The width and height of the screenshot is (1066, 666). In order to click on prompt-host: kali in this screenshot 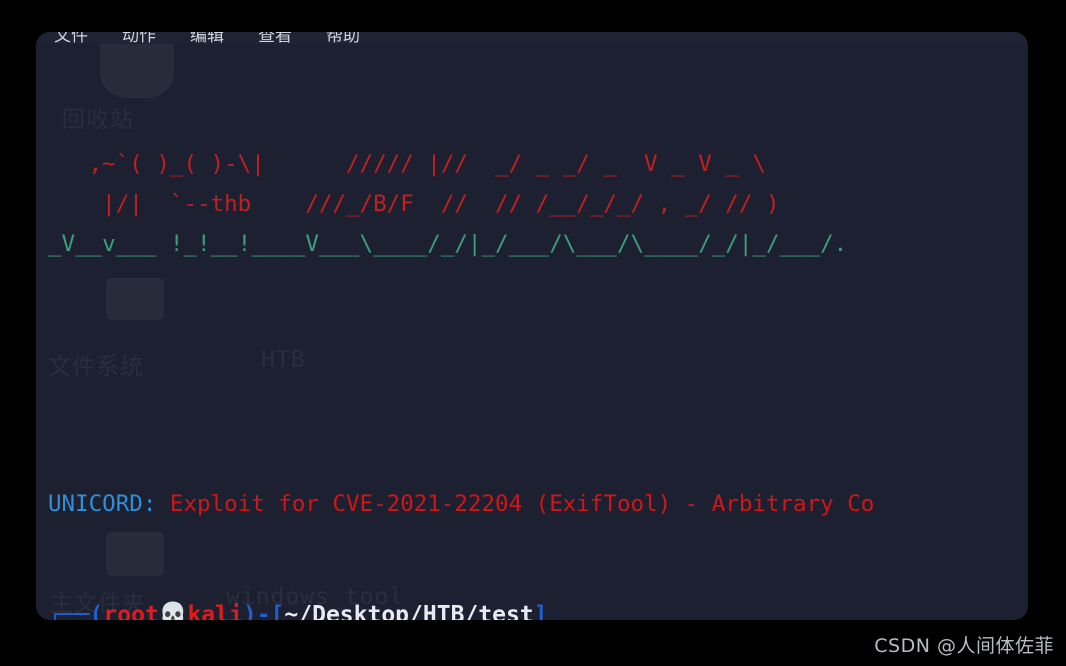, I will do `click(215, 611)`.